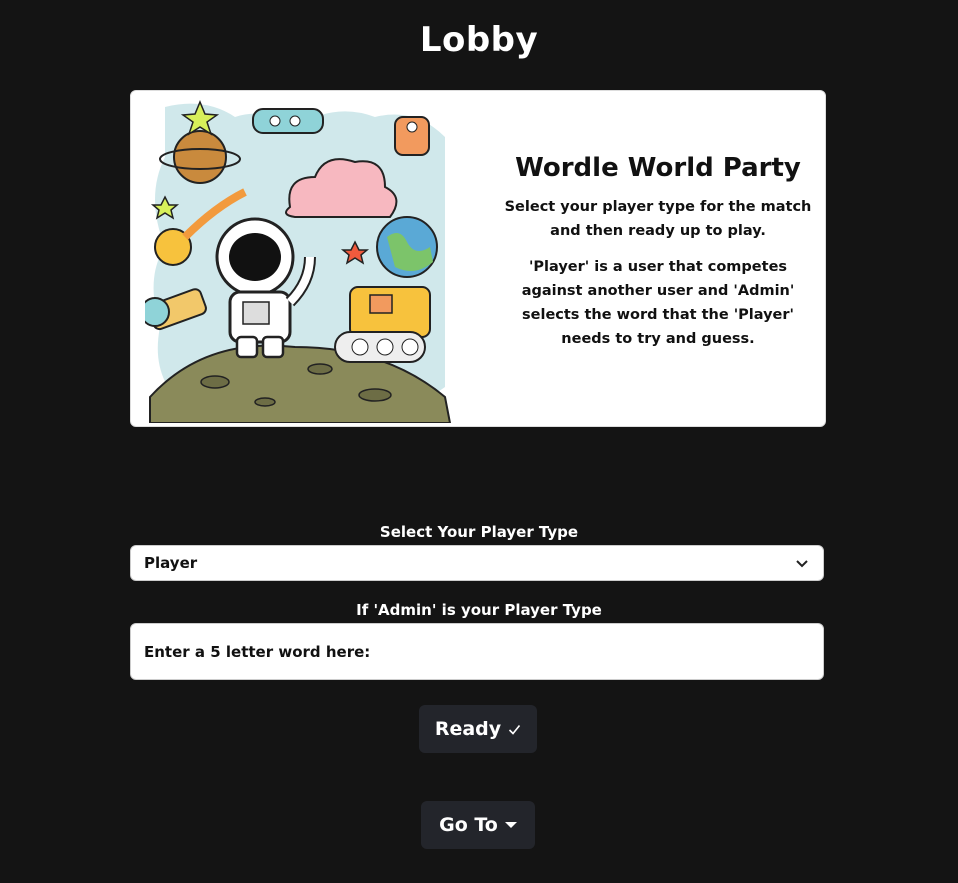  What do you see at coordinates (479, 532) in the screenshot?
I see `player-type-label: Select Your Player Type` at bounding box center [479, 532].